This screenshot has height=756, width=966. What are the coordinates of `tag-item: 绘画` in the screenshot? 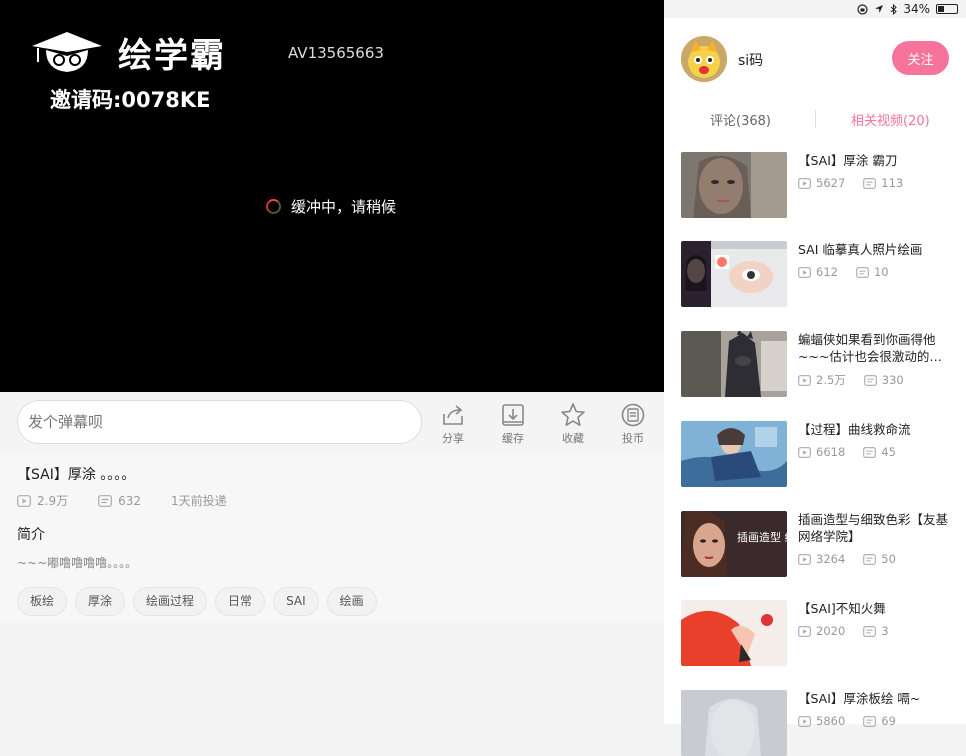 It's located at (351, 601).